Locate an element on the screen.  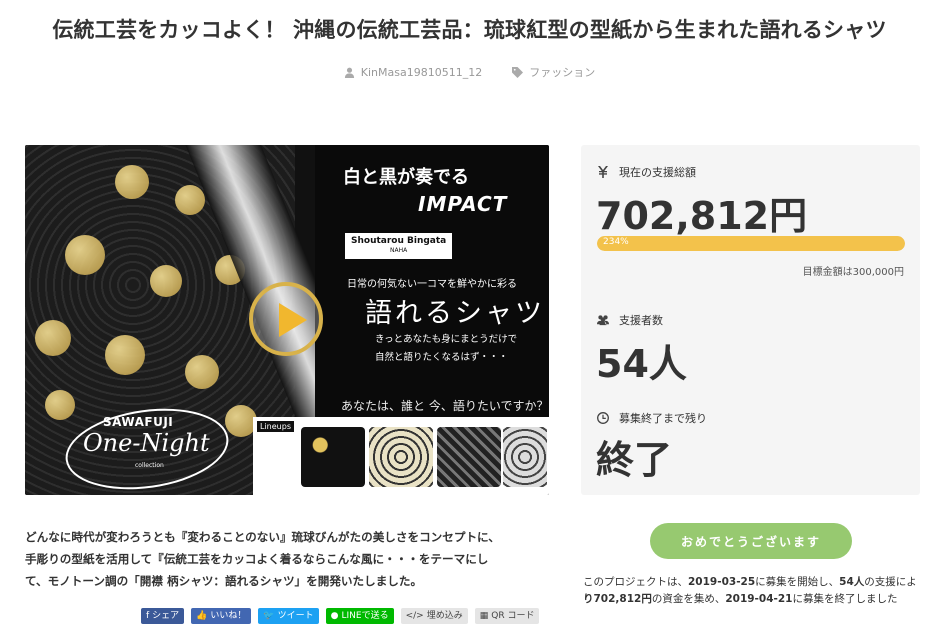
congrats-button: おめでとうございます is located at coordinates (751, 541).